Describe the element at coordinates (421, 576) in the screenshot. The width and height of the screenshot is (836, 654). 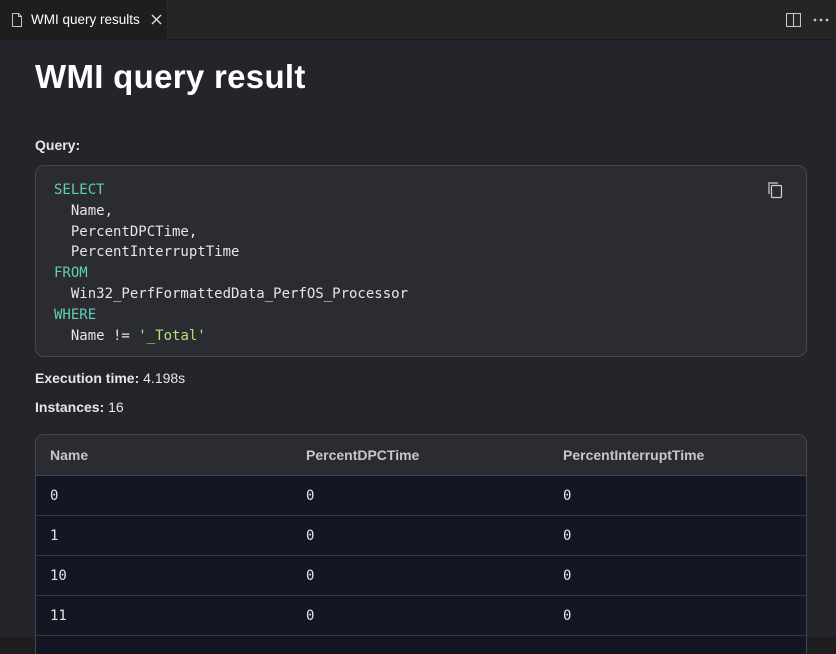
I see `table-row: 10 0 0` at that location.